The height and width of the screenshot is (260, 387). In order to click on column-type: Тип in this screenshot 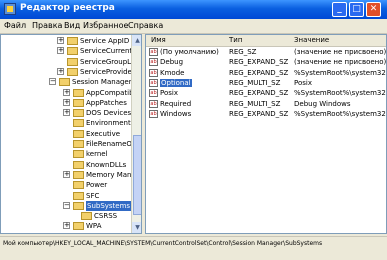, I will do `click(235, 40)`.